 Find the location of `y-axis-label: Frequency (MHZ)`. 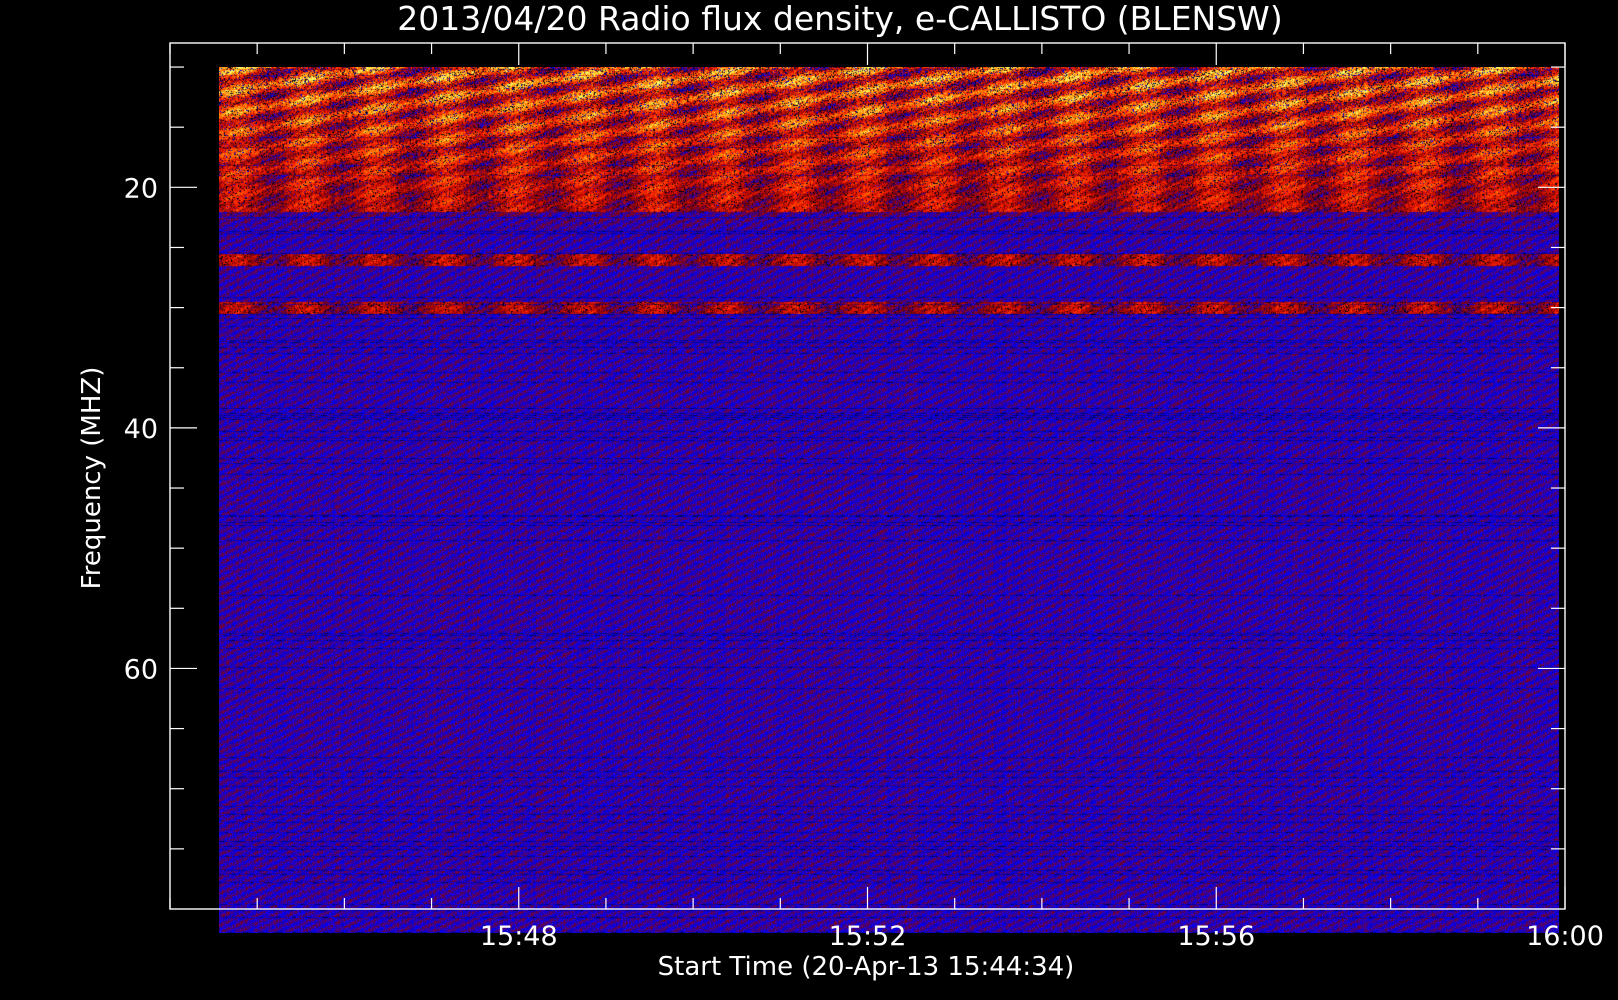

y-axis-label: Frequency (MHZ) is located at coordinates (92, 478).